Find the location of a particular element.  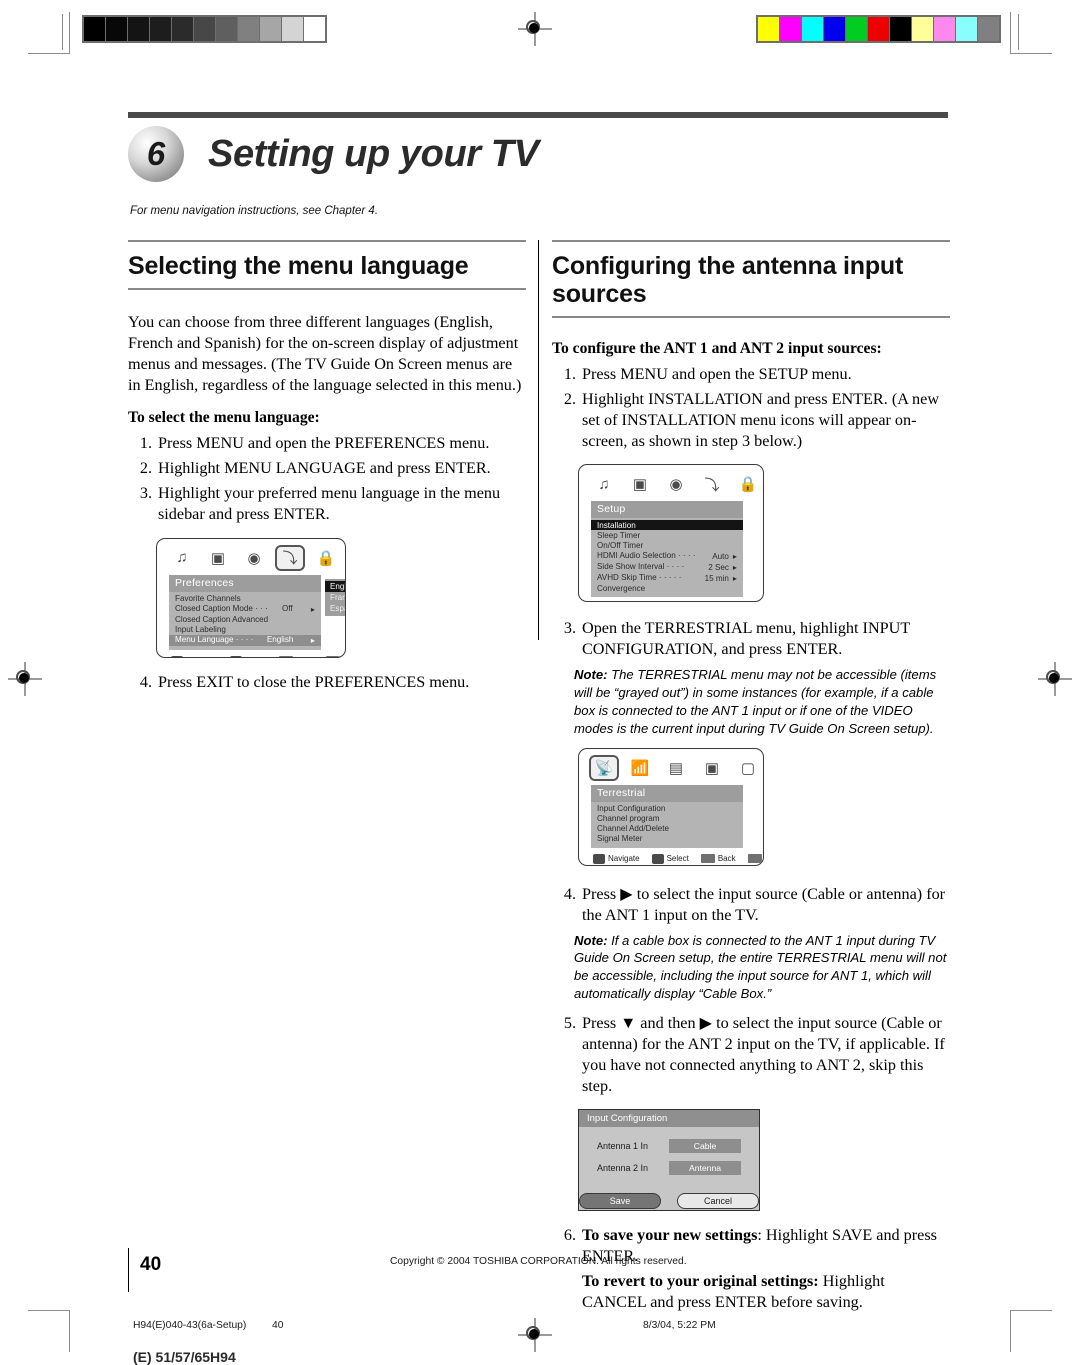

osd-menu-item: Channel Add/Delete is located at coordinates (667, 829).